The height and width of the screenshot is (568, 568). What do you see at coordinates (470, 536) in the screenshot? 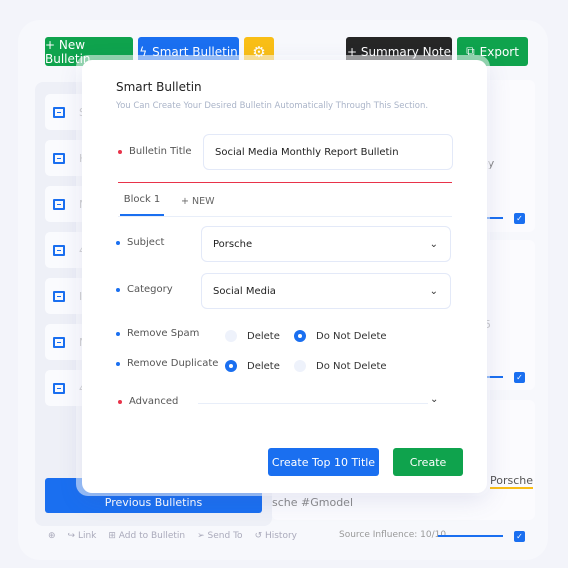
I see `source-influence-slider` at bounding box center [470, 536].